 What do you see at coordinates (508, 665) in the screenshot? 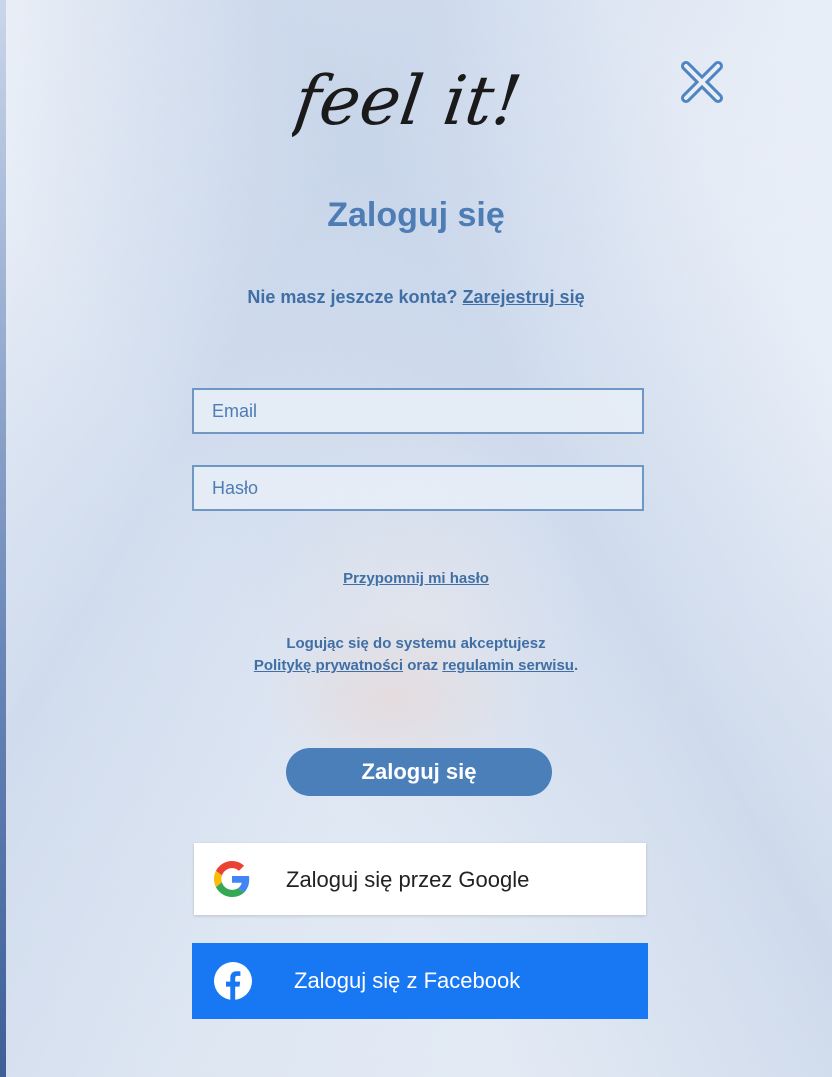
I see `terms-link: regulamin serwisu` at bounding box center [508, 665].